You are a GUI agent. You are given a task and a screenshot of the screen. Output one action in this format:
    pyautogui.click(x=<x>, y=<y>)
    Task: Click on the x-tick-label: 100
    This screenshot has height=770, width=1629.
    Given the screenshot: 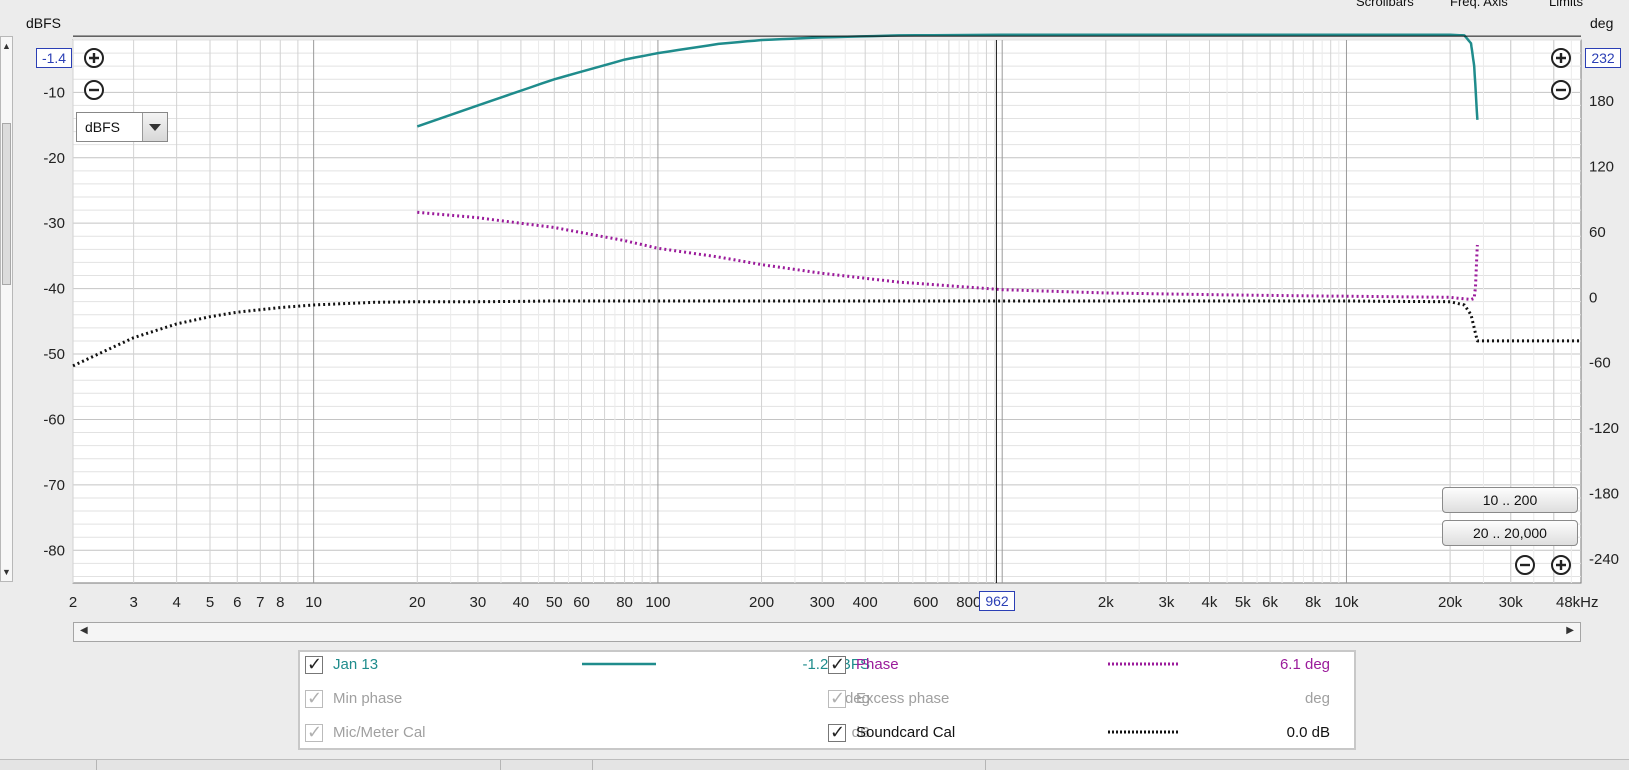 What is the action you would take?
    pyautogui.click(x=657, y=602)
    